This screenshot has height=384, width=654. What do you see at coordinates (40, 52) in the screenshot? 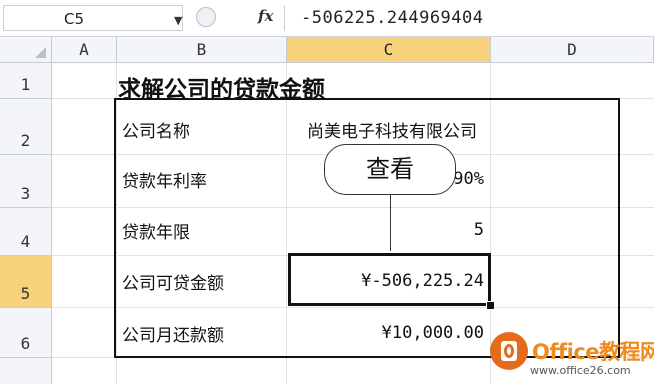
I see `select-all-icon` at bounding box center [40, 52].